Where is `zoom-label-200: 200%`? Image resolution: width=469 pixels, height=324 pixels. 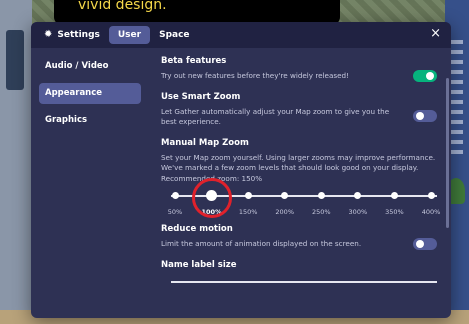
zoom-label-200: 200% is located at coordinates (284, 212).